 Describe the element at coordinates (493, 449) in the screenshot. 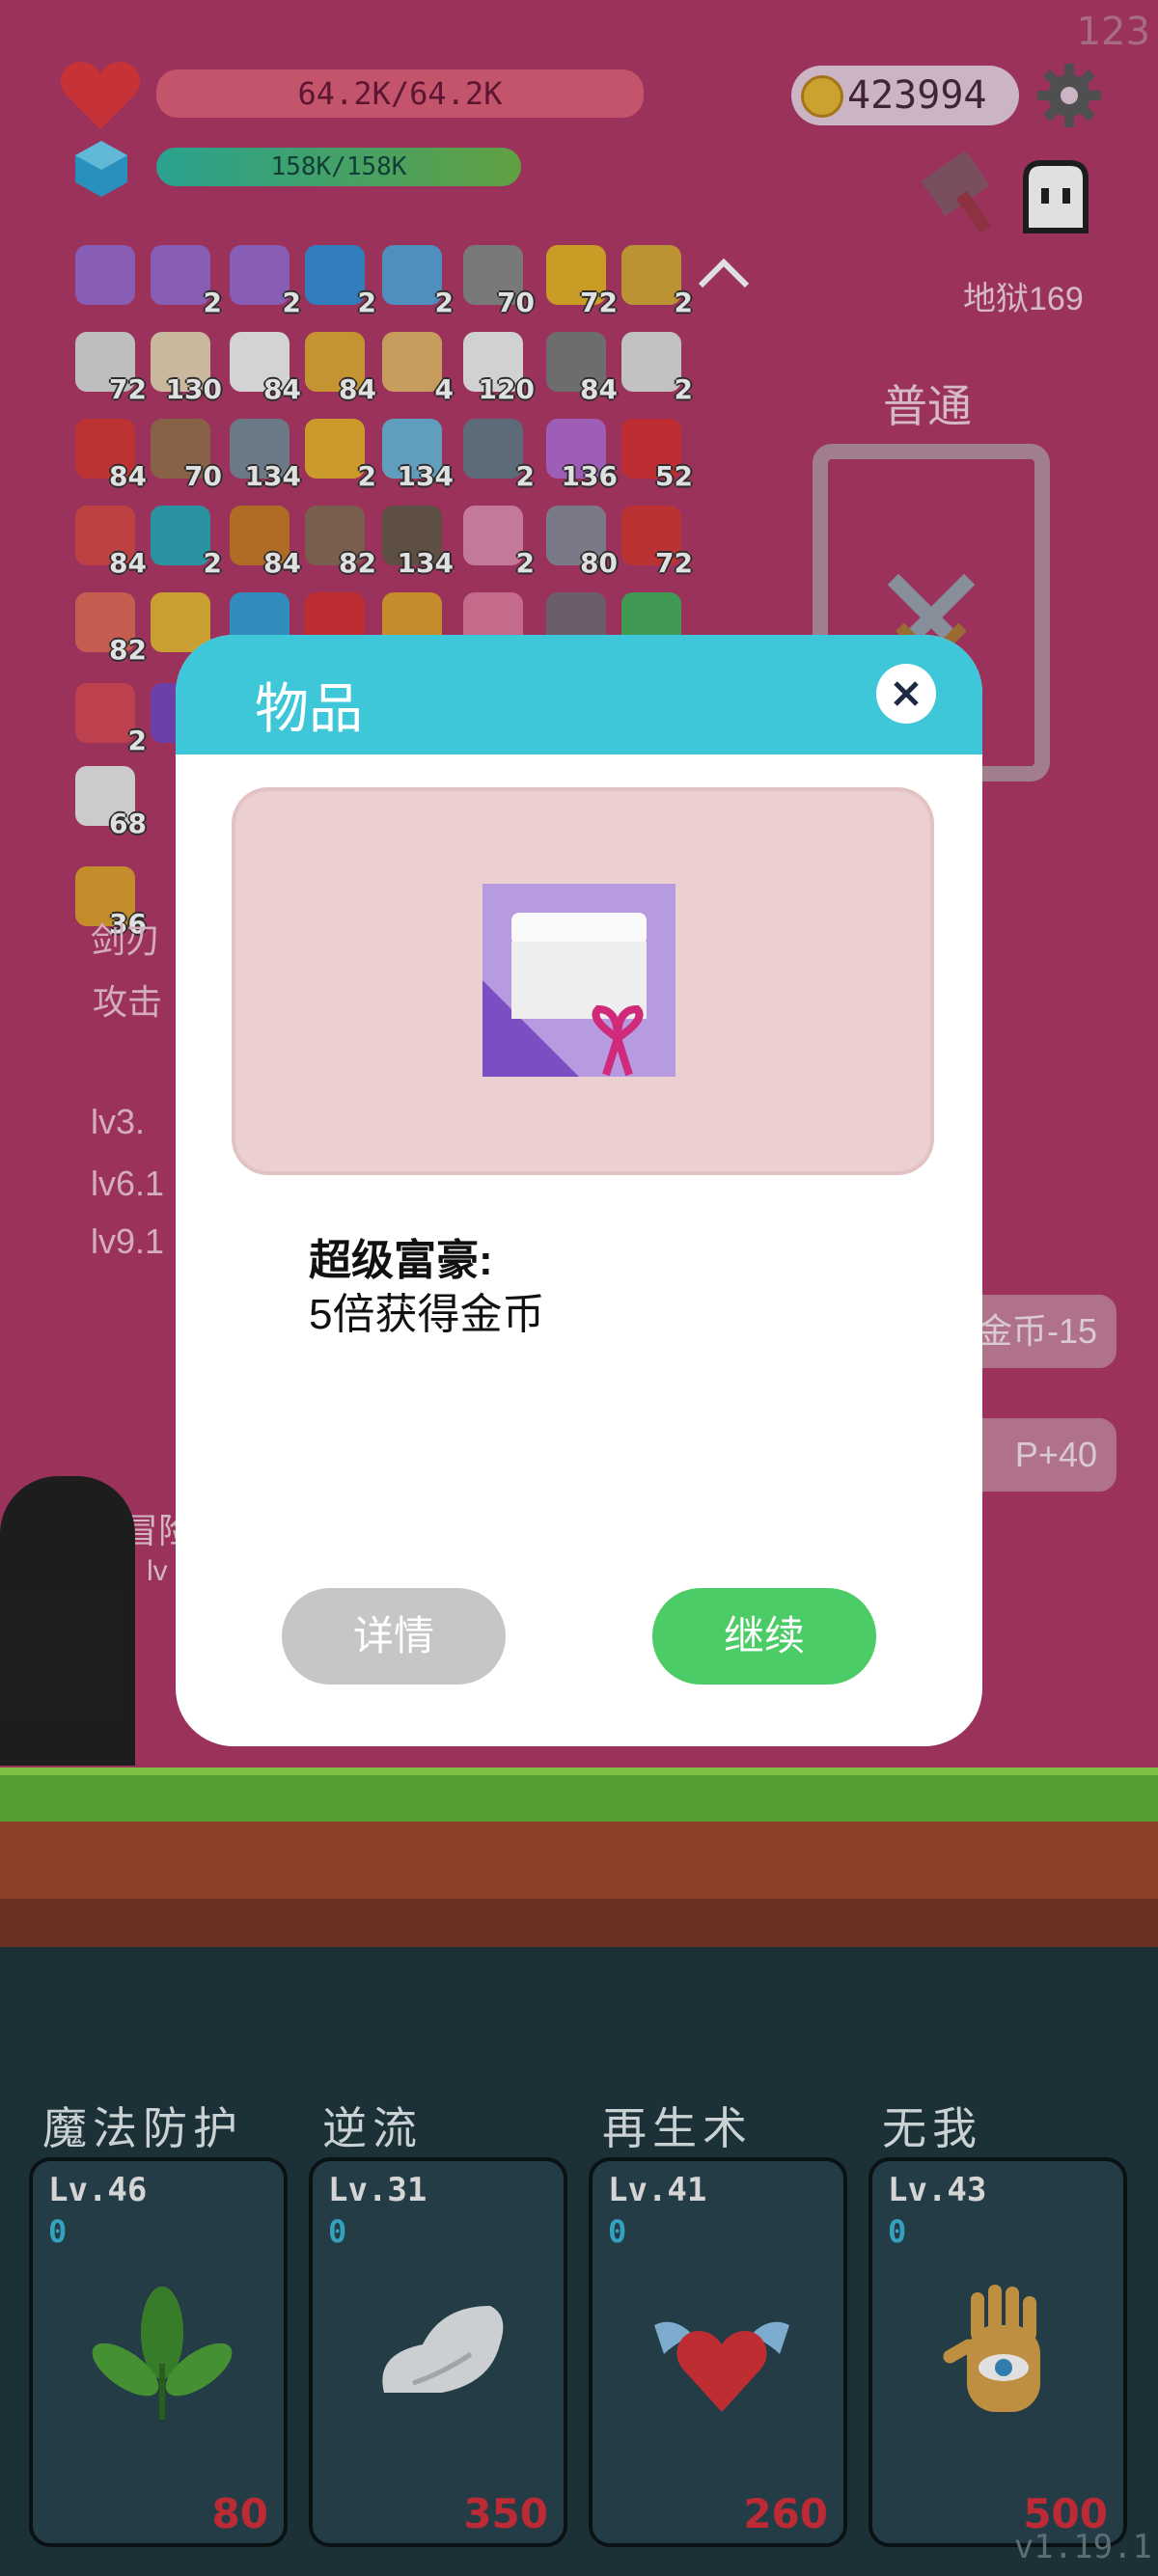

I see `mortar-icon` at that location.